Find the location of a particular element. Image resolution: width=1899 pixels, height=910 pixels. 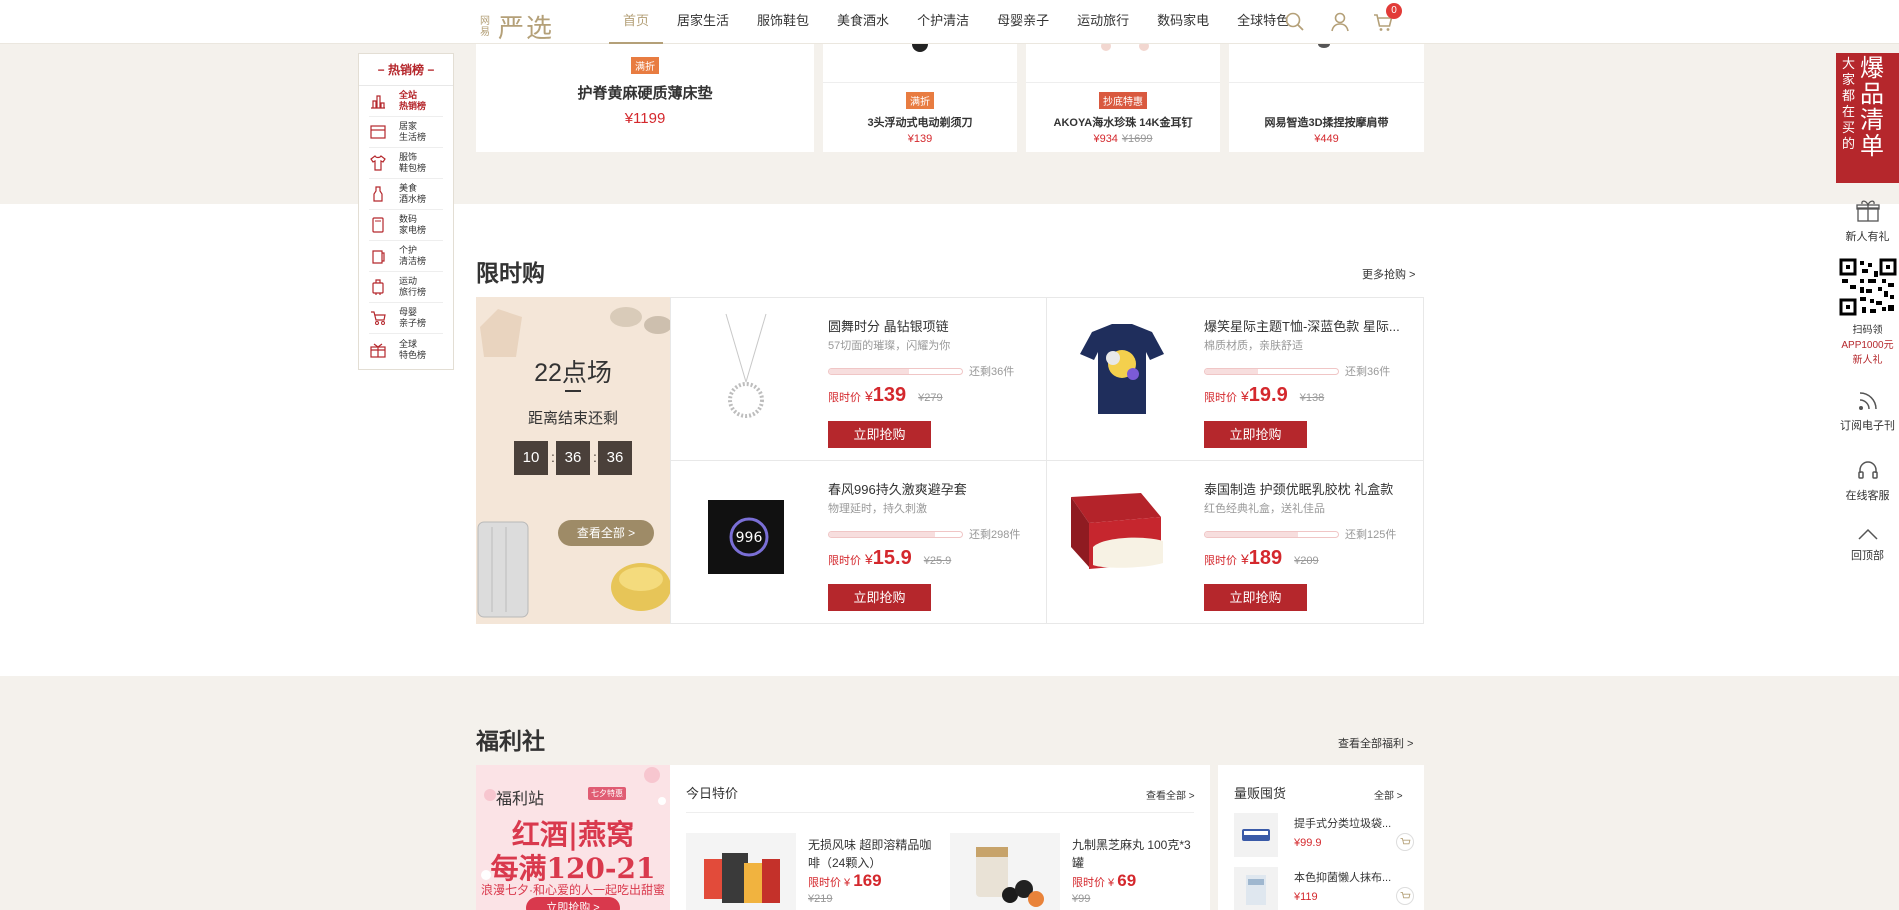

app-qr-code: 扫码领 APP1000元 新人礼 is located at coordinates (1867, 311).